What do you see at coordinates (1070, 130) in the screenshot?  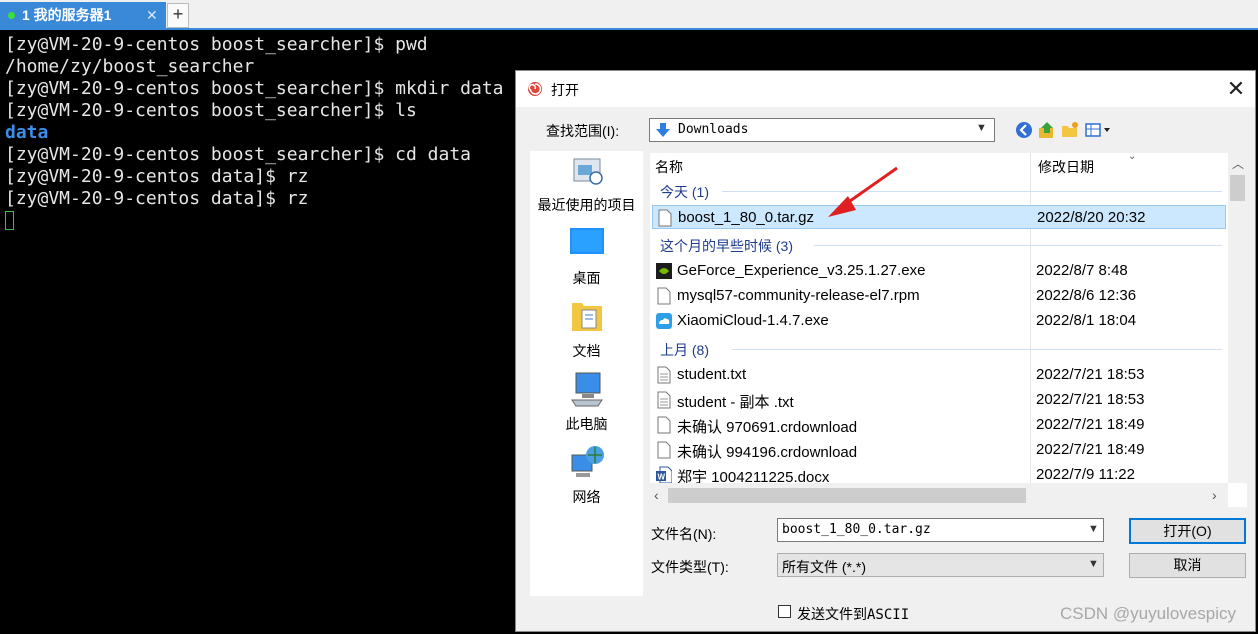 I see `new-folder-icon` at bounding box center [1070, 130].